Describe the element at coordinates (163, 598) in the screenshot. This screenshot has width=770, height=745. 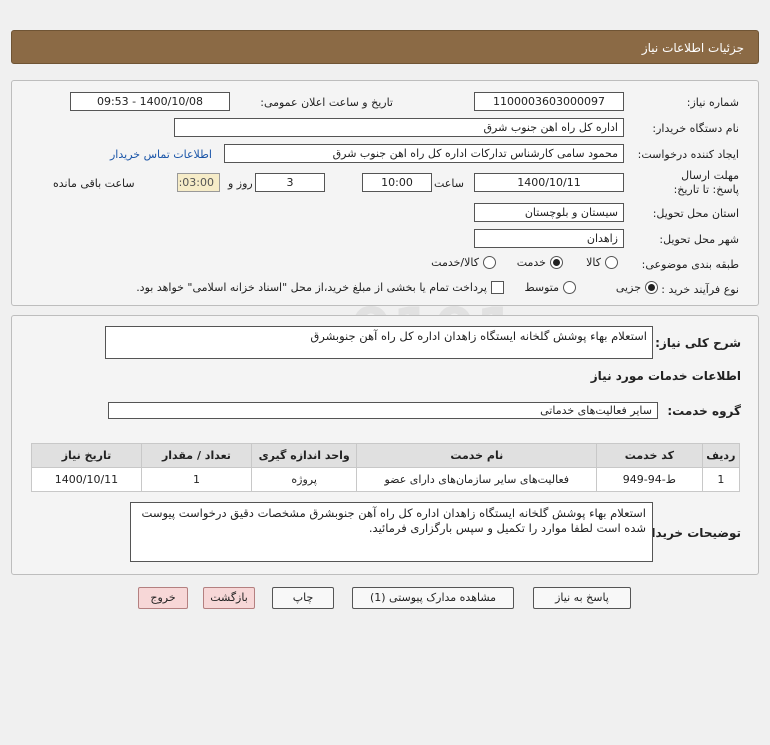
I see `exit-button: خروج` at that location.